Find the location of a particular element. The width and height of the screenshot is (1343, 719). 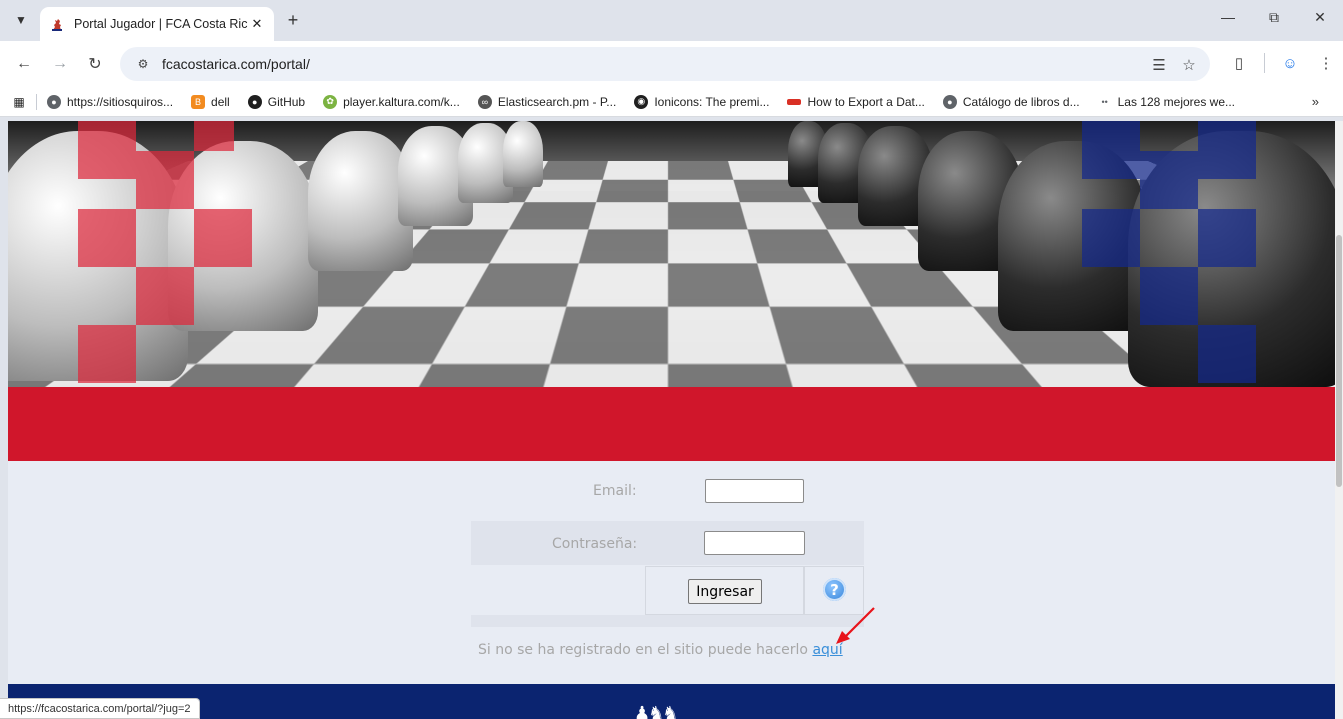

tab-search-chevron-icon: ▼ is located at coordinates (21, 20).